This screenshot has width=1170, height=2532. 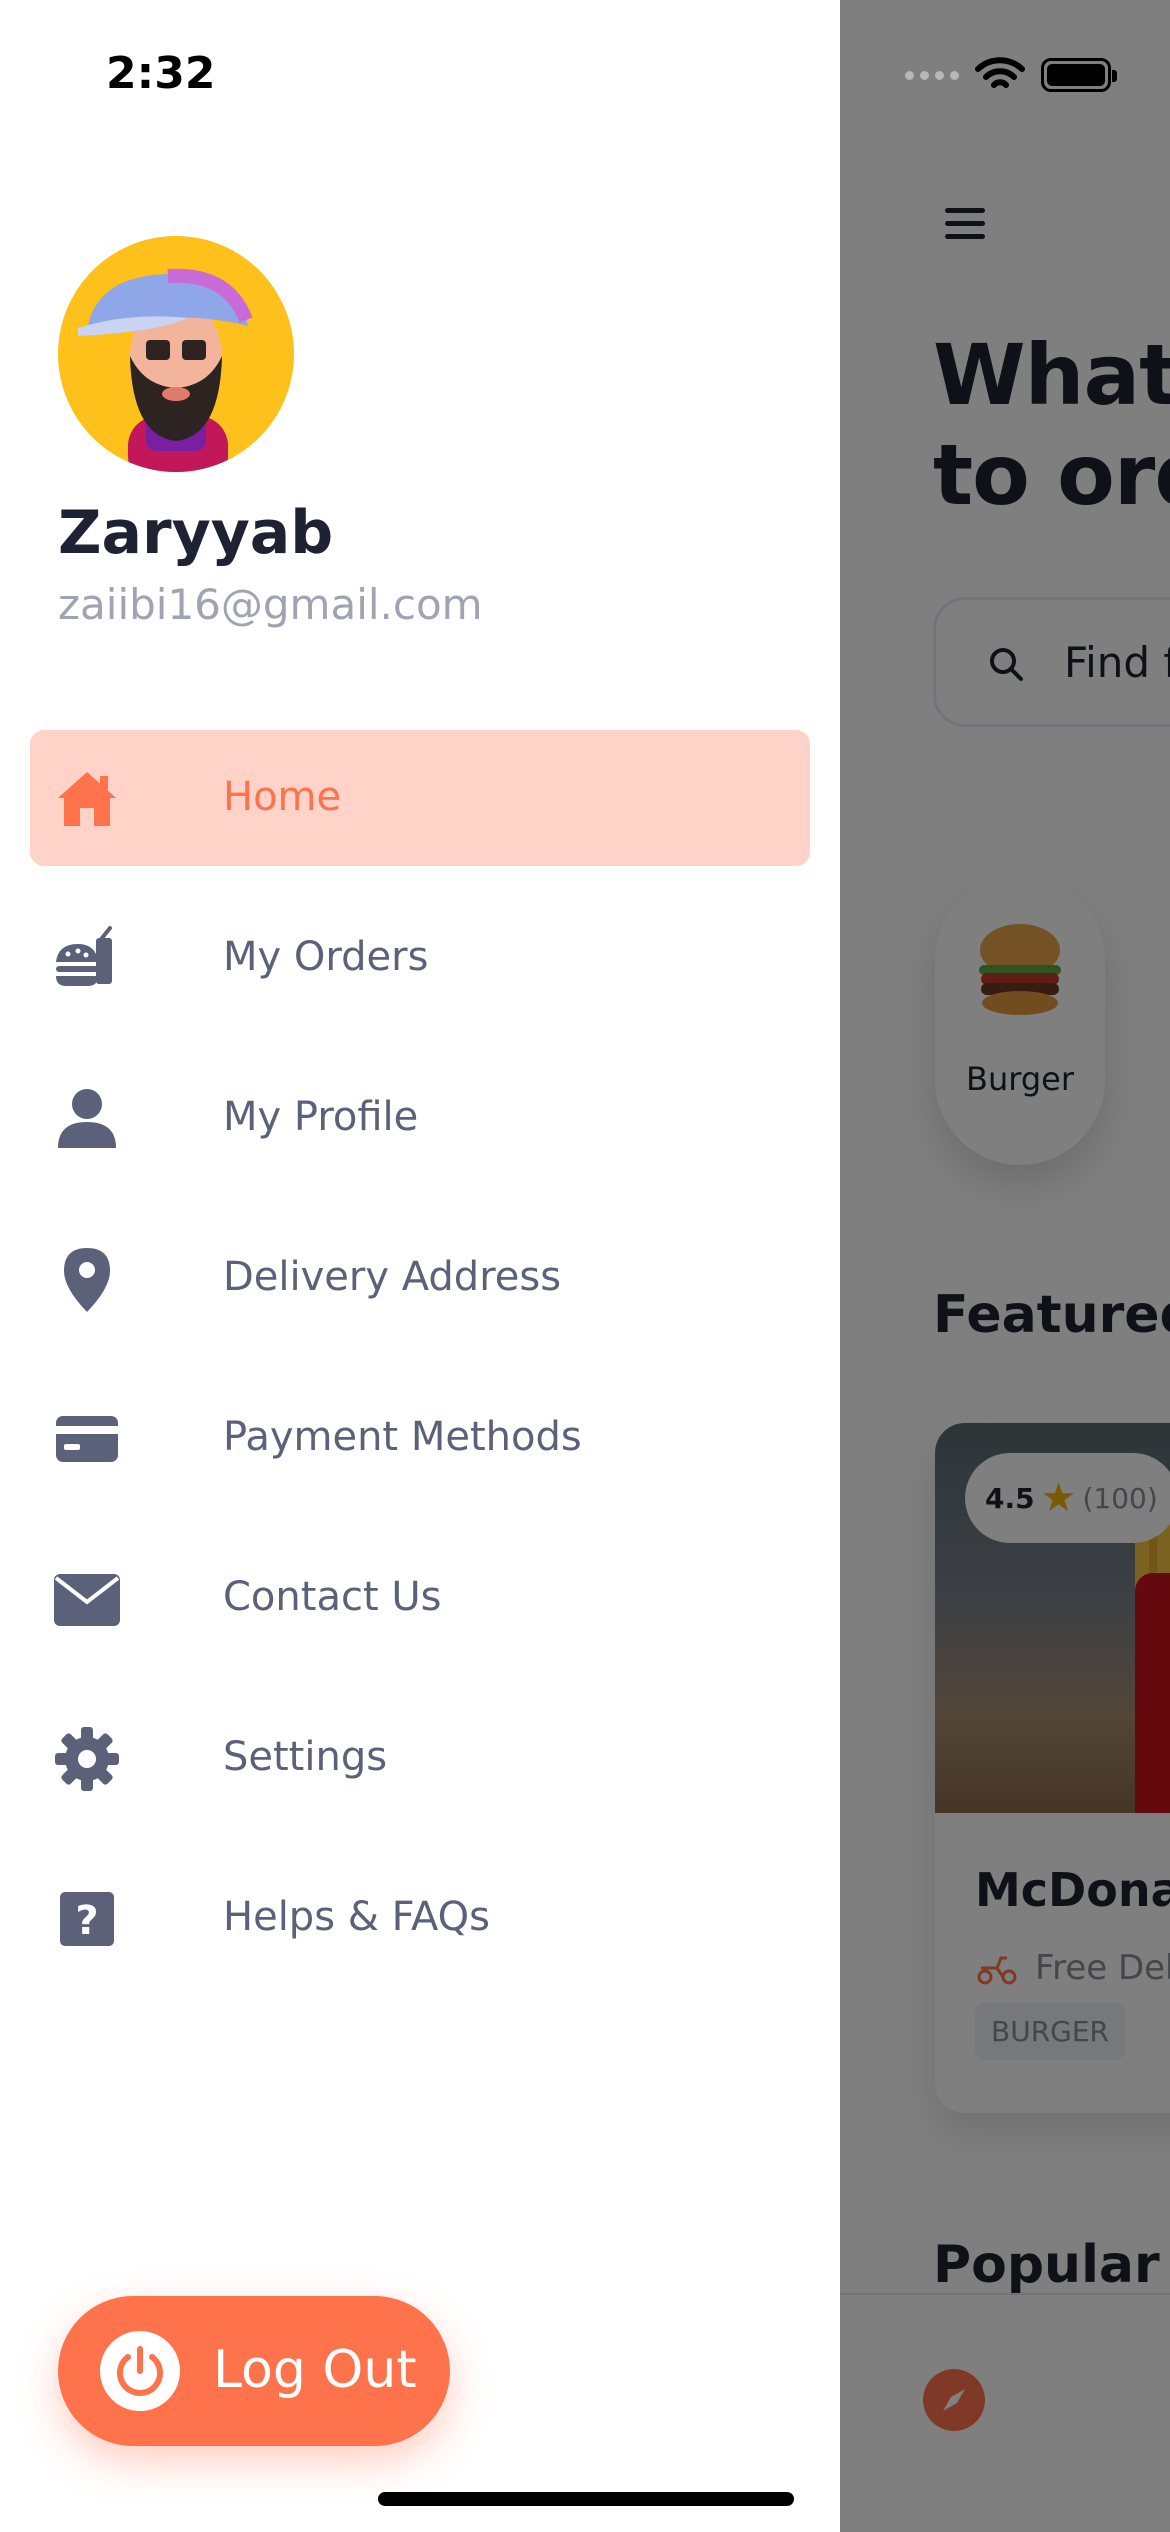 I want to click on avatar, so click(x=176, y=354).